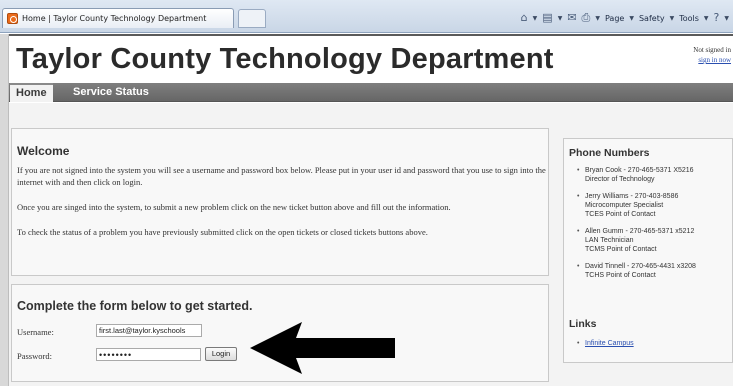 This screenshot has width=733, height=386. I want to click on feeds-dropdown-icon: ▼, so click(560, 18).